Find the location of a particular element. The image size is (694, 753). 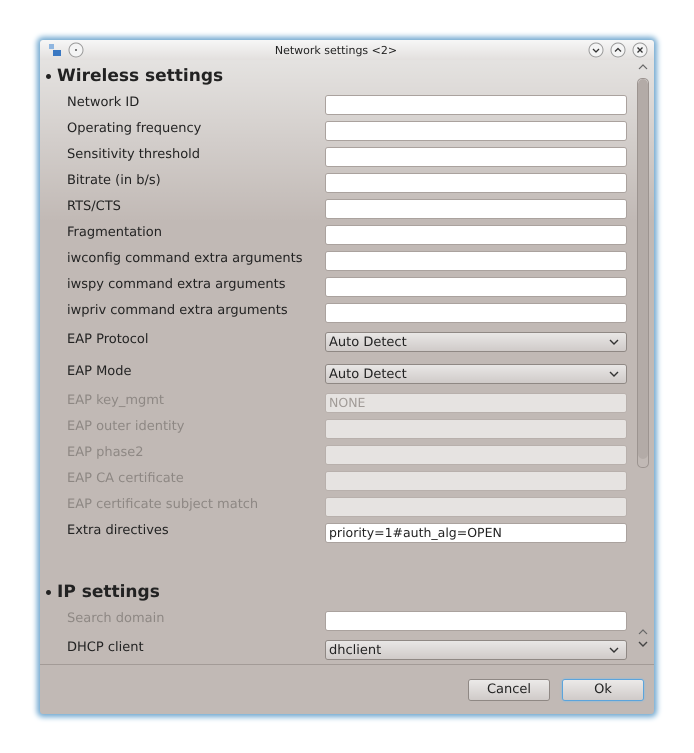

field-label: iwconfig command extra arguments is located at coordinates (185, 258).